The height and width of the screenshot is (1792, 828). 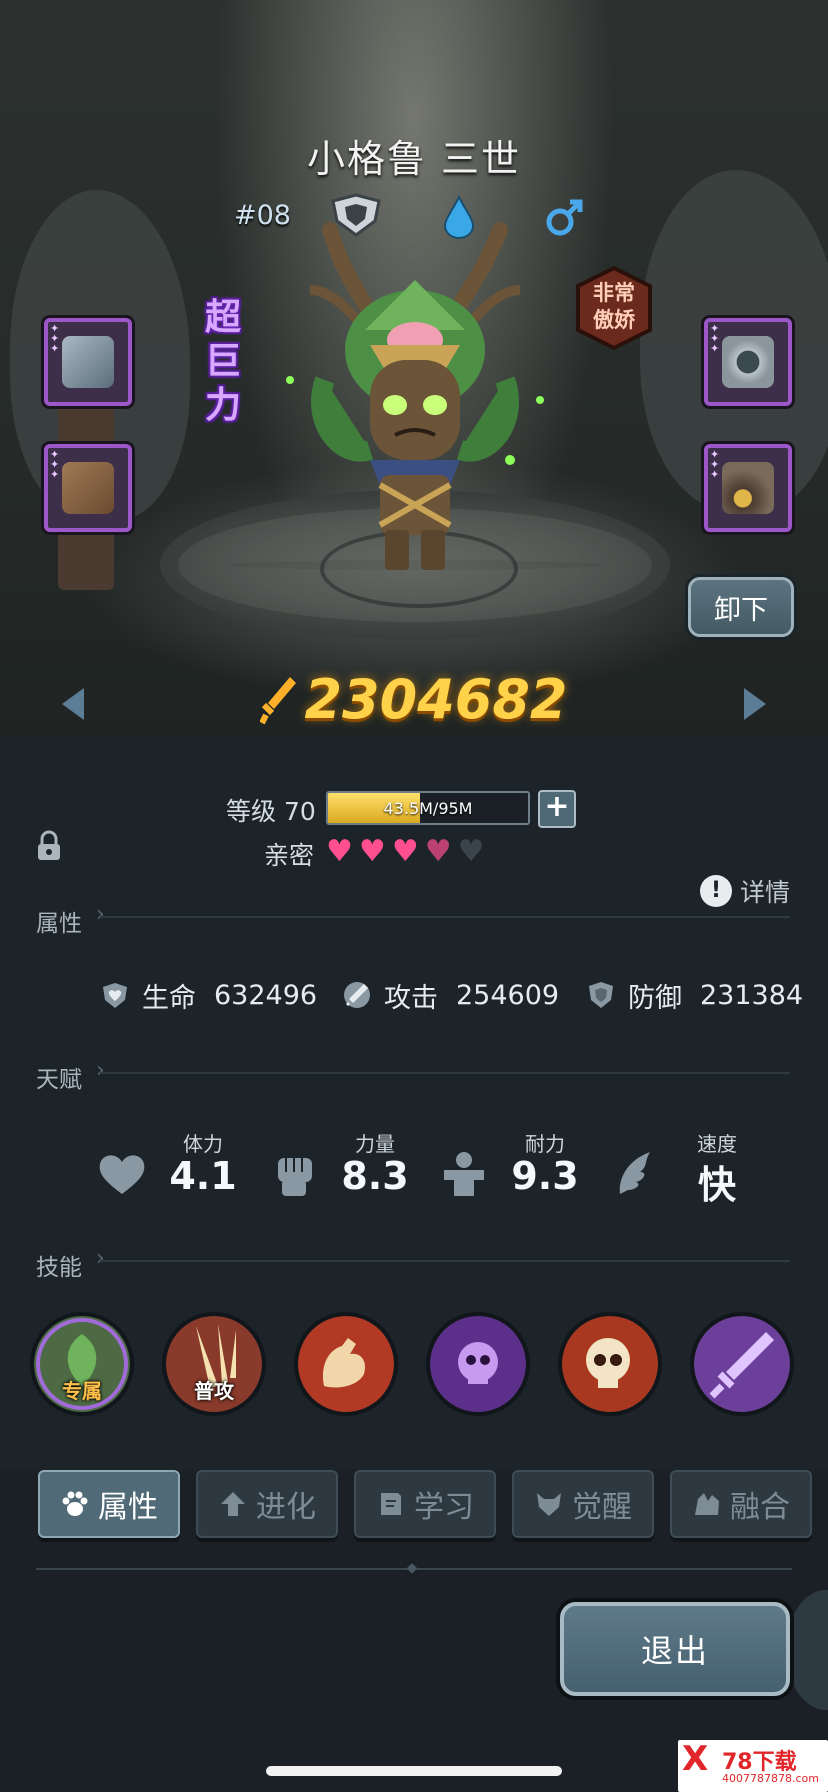 I want to click on flex-arm-icon, so click(x=346, y=1364).